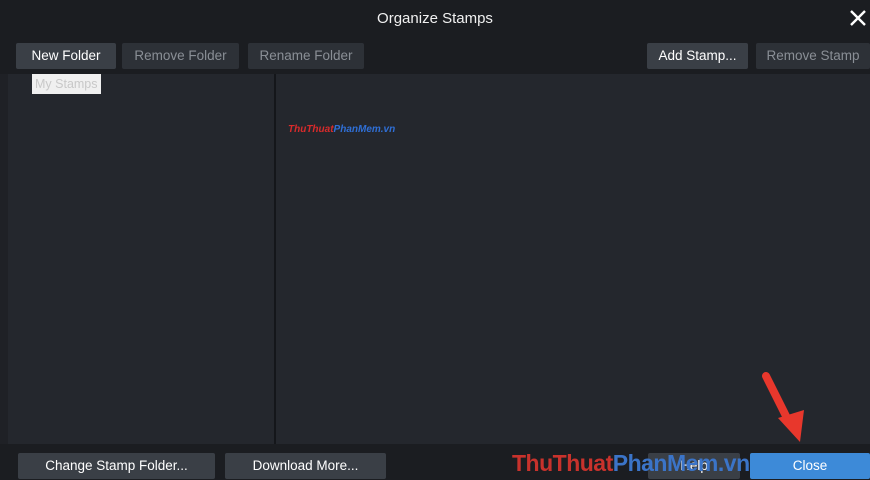 Image resolution: width=870 pixels, height=480 pixels. I want to click on close-button: Close, so click(810, 466).